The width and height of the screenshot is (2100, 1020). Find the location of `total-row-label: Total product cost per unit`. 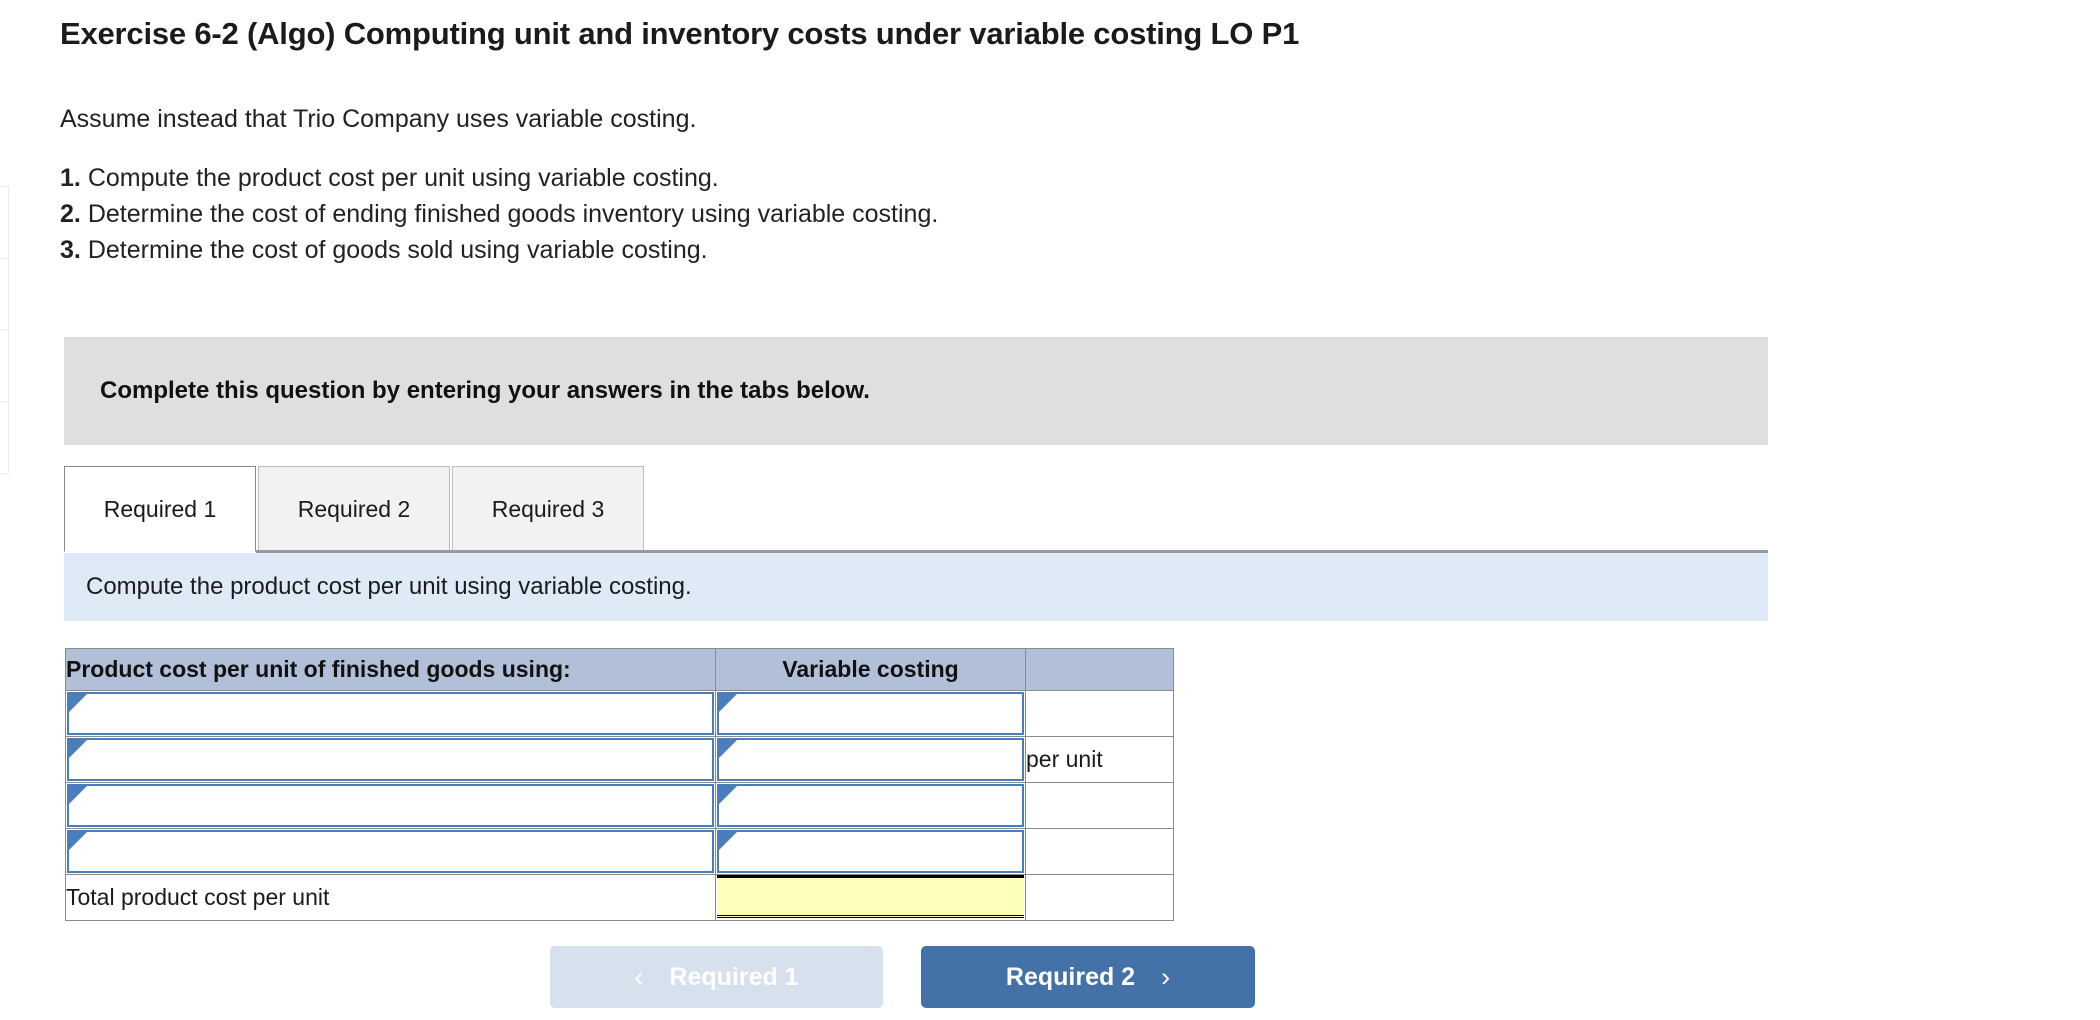

total-row-label: Total product cost per unit is located at coordinates (390, 897).